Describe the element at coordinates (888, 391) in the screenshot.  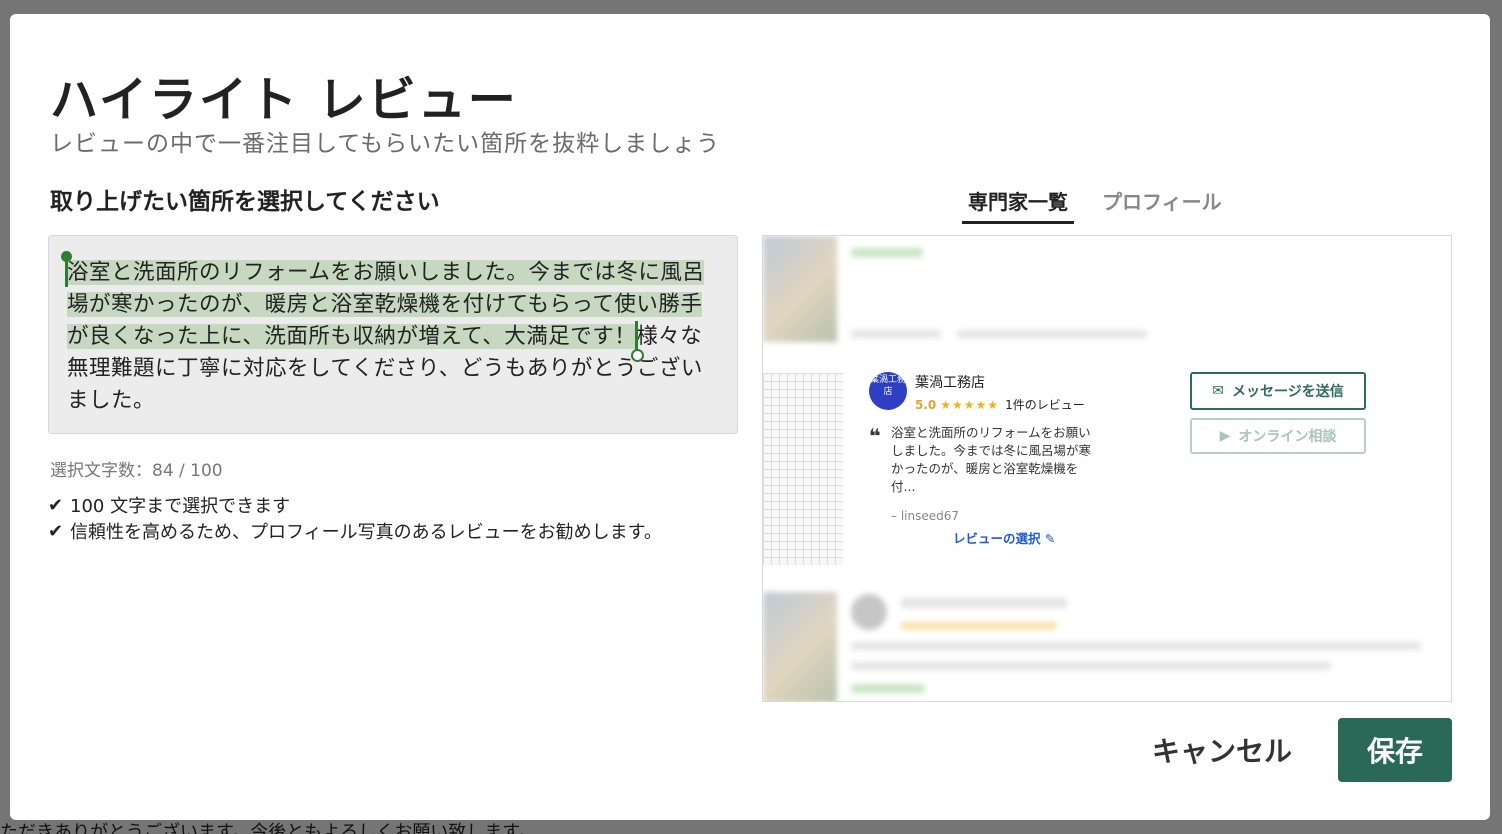
I see `avatar: 葉渦工務店` at that location.